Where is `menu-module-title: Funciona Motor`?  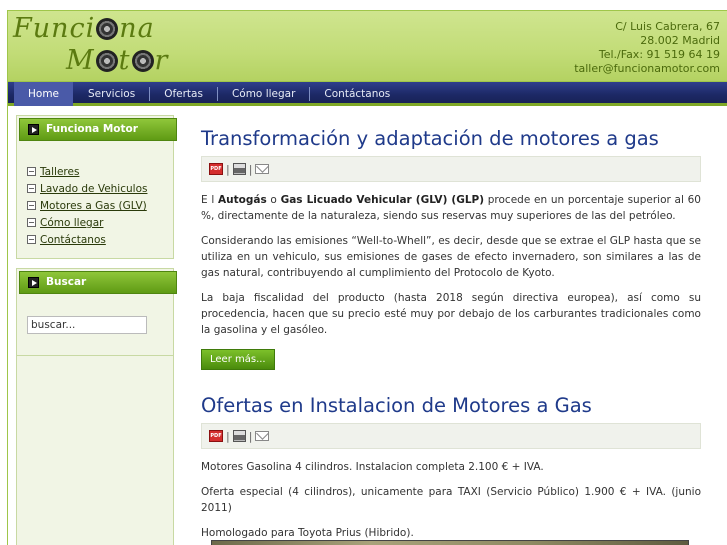 menu-module-title: Funciona Motor is located at coordinates (98, 129).